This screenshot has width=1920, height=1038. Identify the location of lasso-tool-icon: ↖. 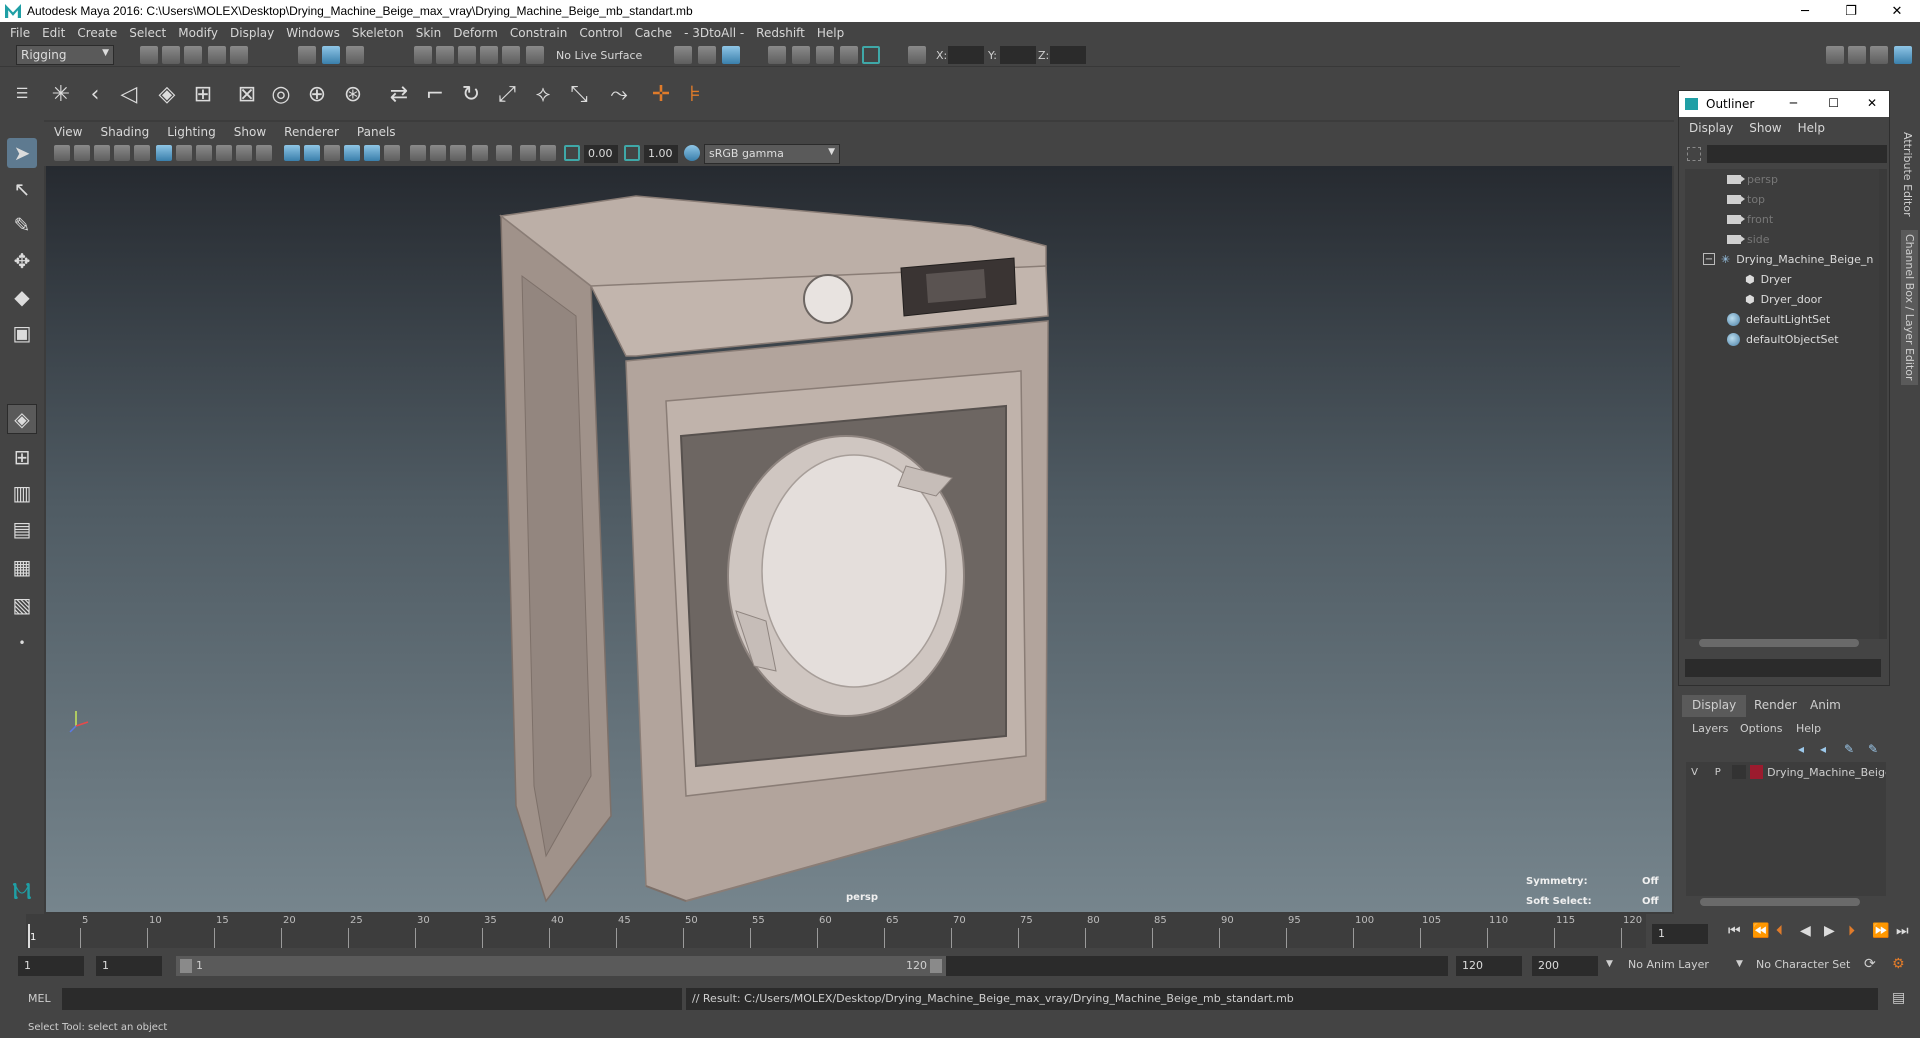
(22, 189).